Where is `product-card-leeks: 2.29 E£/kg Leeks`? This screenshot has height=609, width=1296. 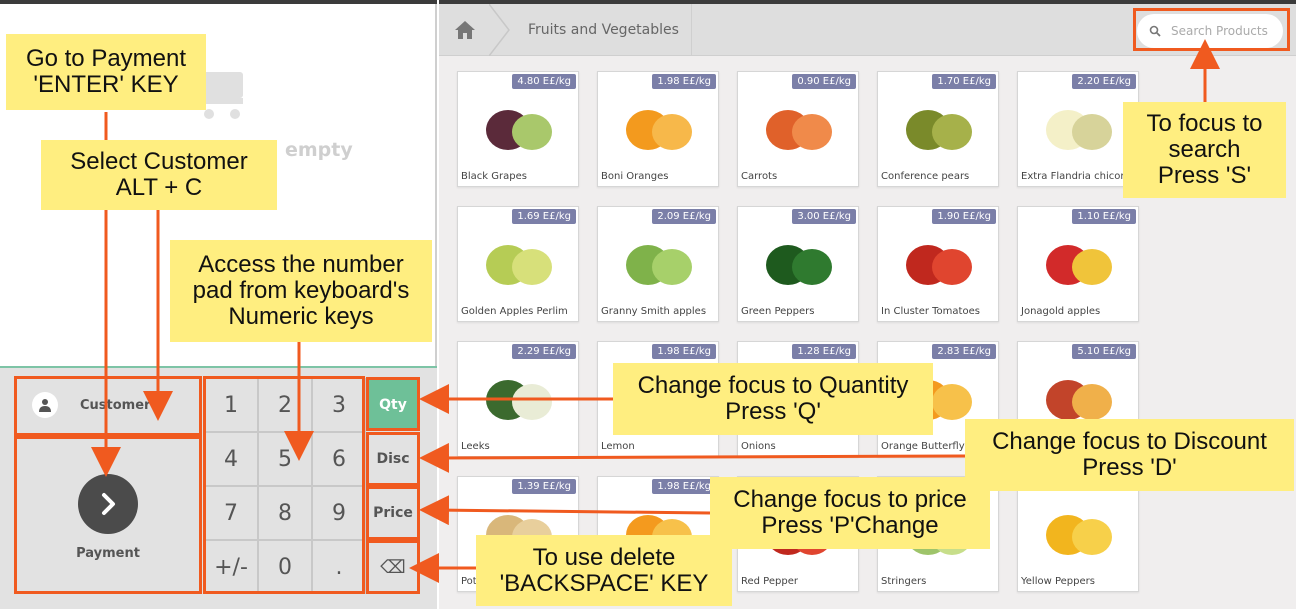 product-card-leeks: 2.29 E£/kg Leeks is located at coordinates (518, 399).